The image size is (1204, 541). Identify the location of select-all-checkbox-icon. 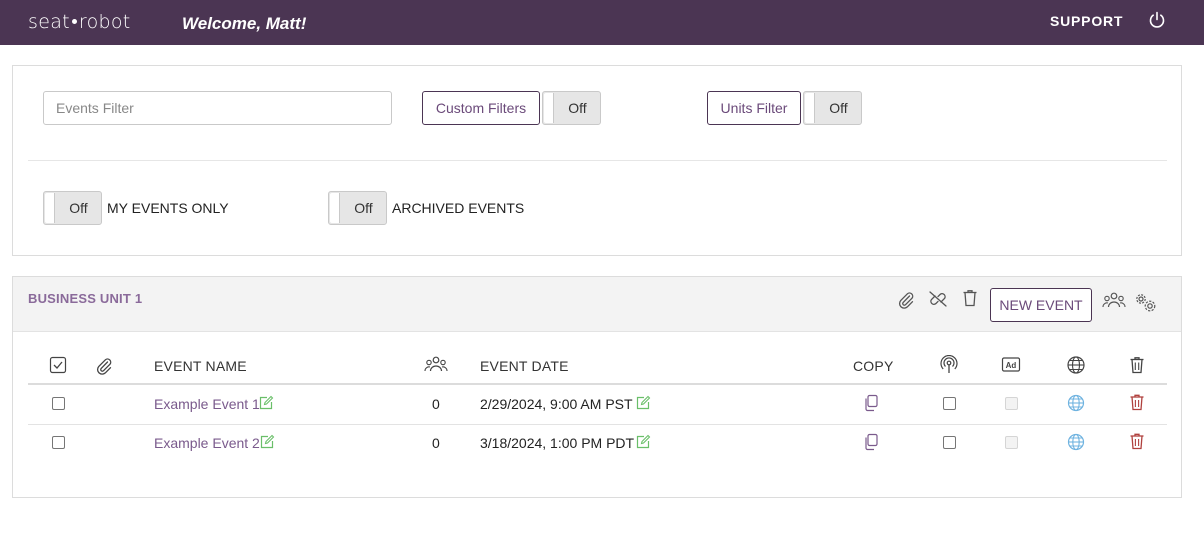
(58, 365).